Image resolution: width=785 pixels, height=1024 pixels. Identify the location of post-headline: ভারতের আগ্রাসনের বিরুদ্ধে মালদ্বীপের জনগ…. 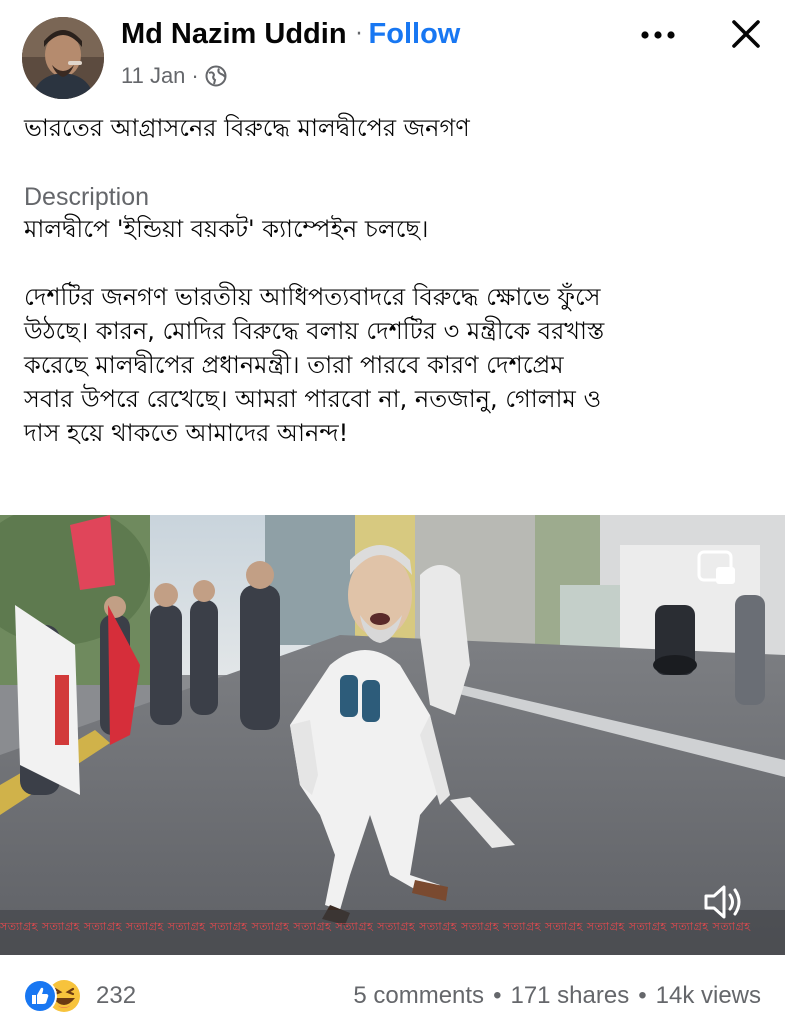
(247, 128).